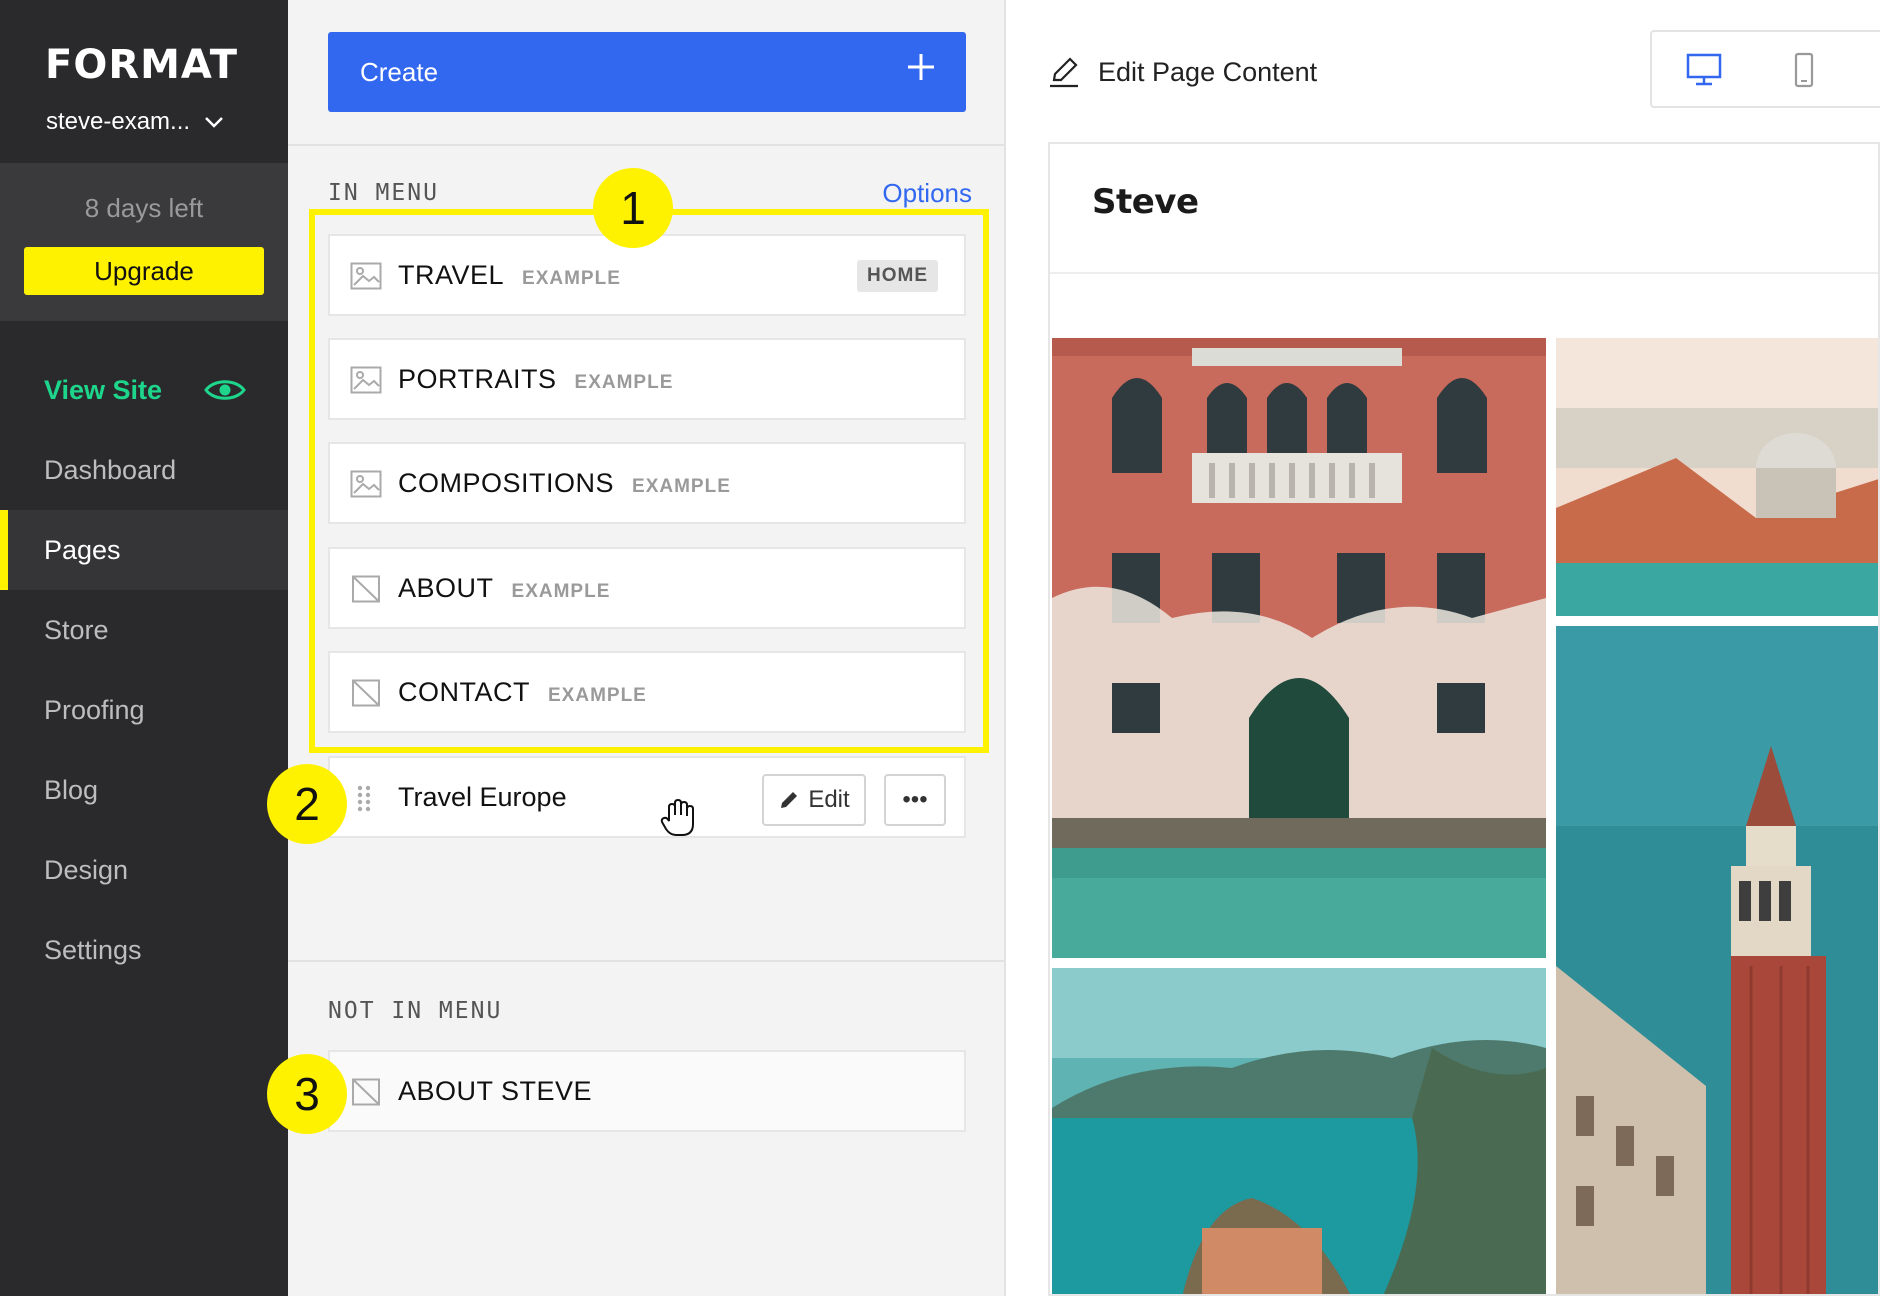 This screenshot has height=1296, width=1880. I want to click on page-title: CONTACT EXAMPLE, so click(522, 692).